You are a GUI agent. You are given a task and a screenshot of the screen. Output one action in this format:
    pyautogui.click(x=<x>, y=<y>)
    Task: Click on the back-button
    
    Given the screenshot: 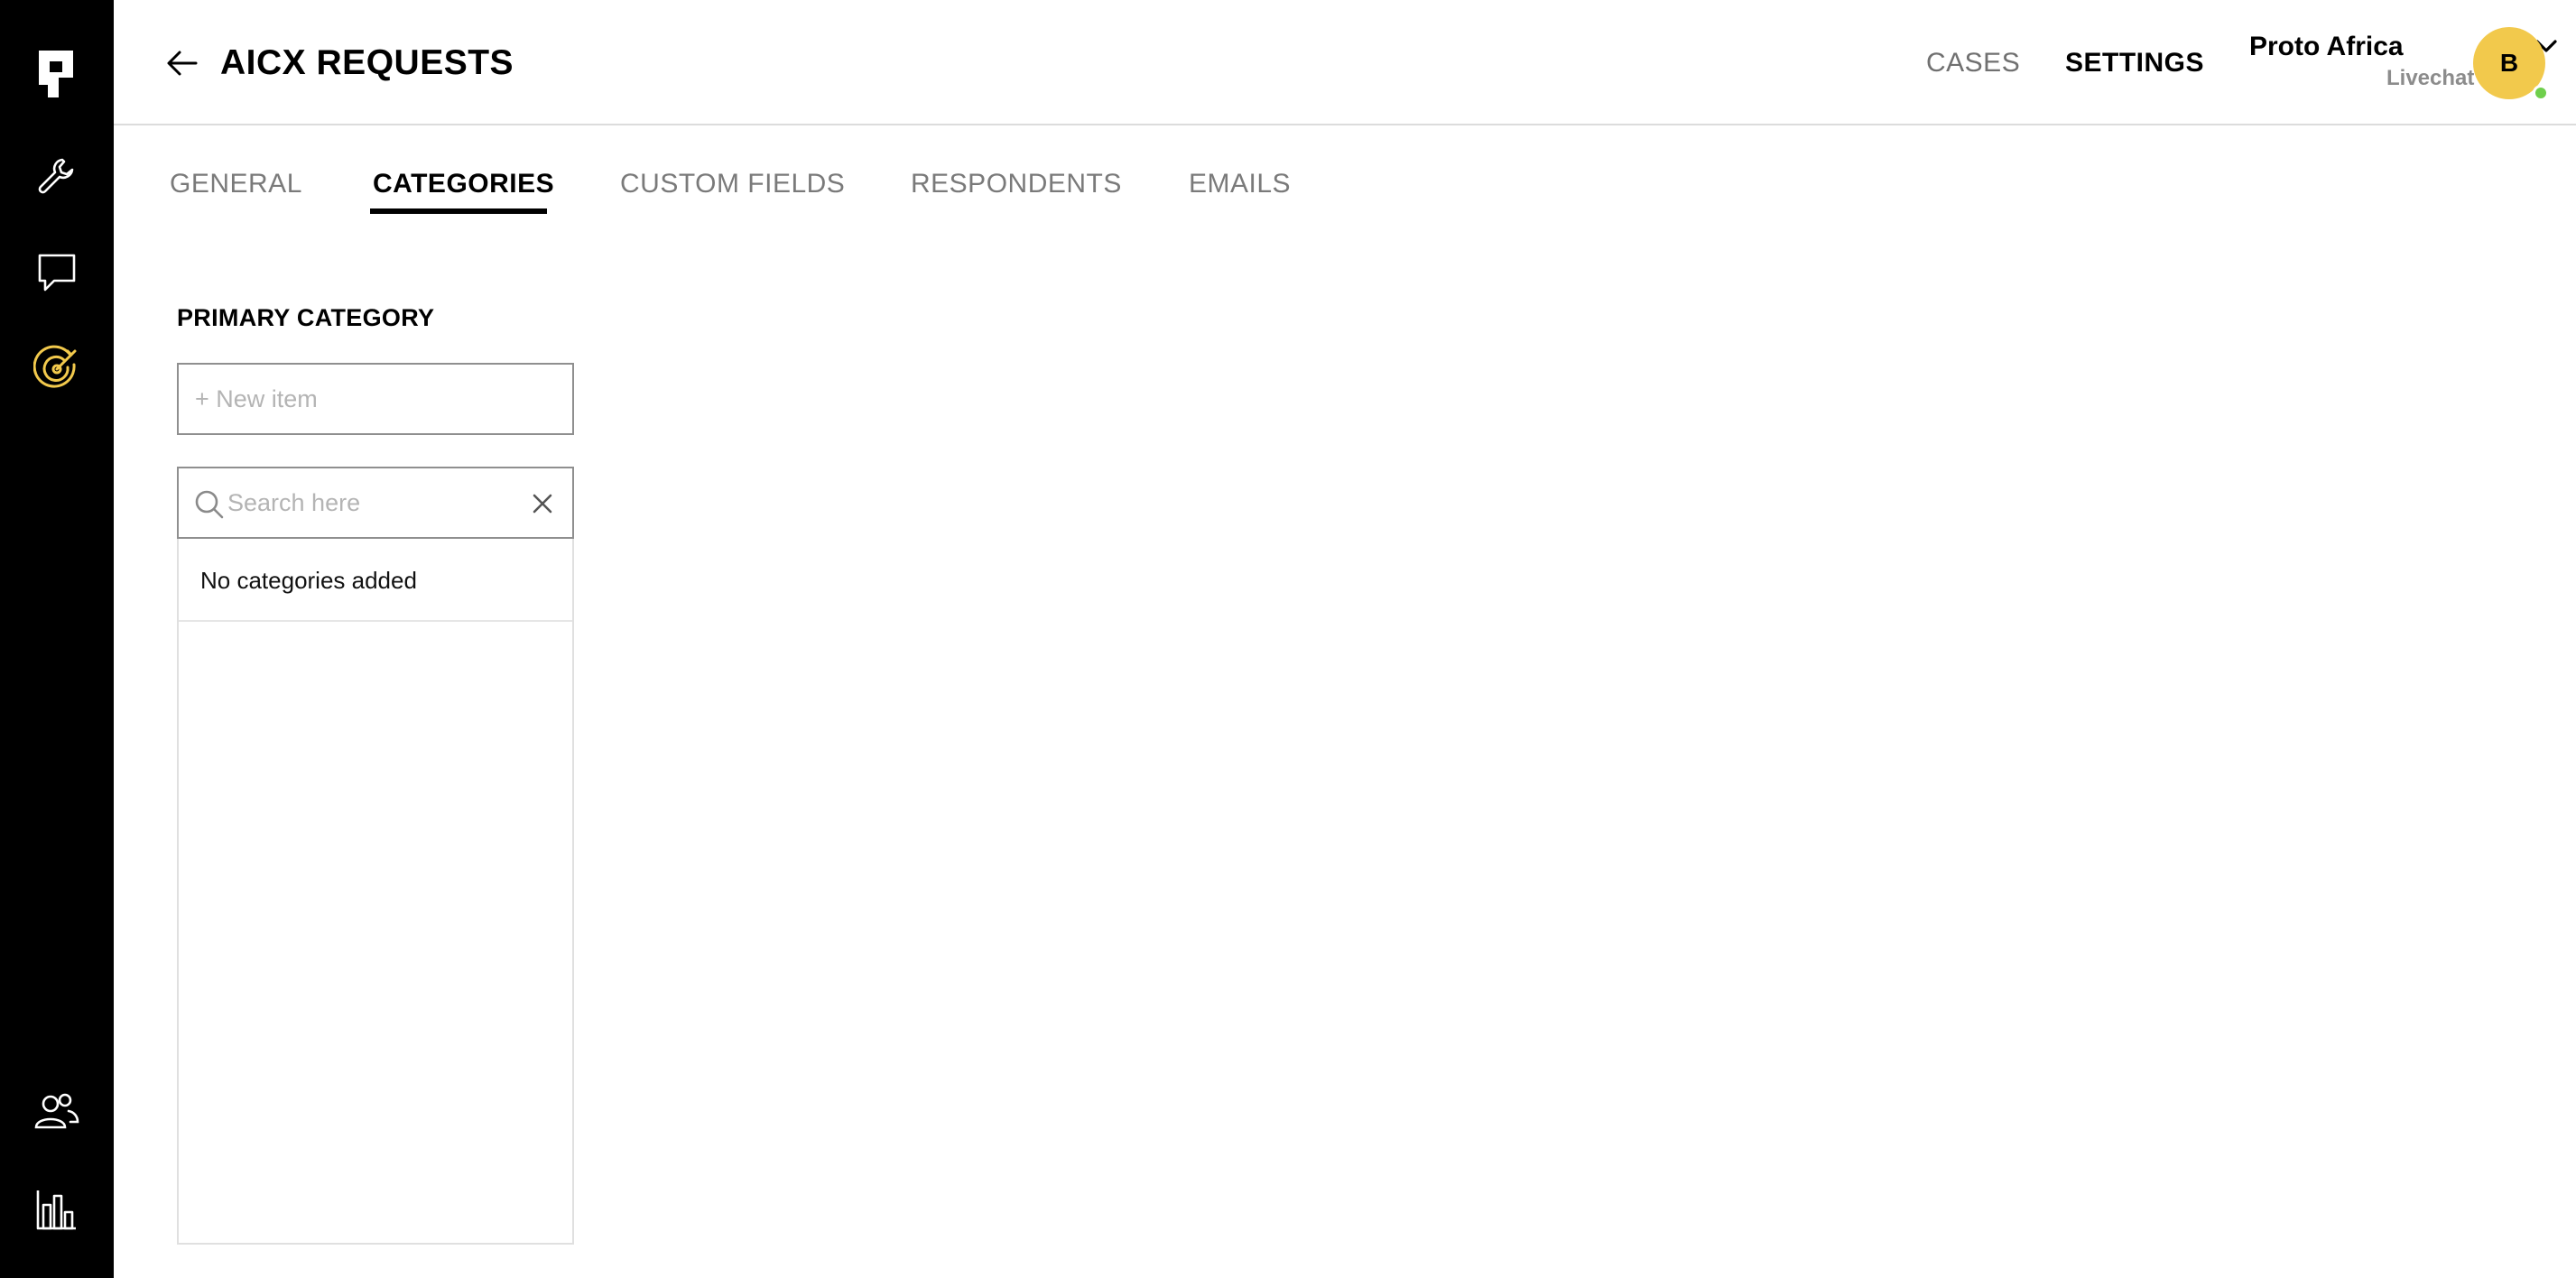 What is the action you would take?
    pyautogui.click(x=182, y=63)
    